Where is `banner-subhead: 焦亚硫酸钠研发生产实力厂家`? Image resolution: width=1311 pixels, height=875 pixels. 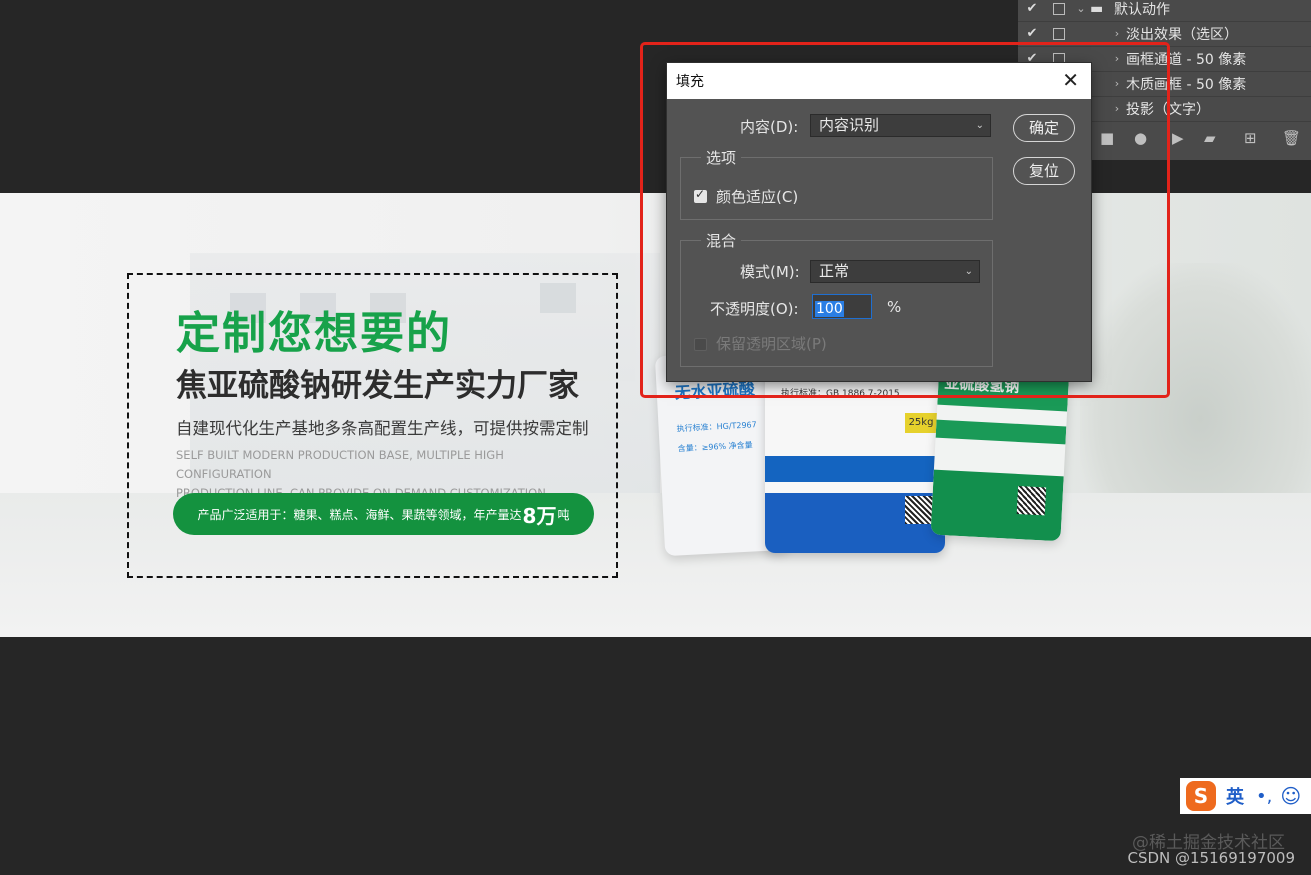 banner-subhead: 焦亚硫酸钠研发生产实力厂家 is located at coordinates (377, 386).